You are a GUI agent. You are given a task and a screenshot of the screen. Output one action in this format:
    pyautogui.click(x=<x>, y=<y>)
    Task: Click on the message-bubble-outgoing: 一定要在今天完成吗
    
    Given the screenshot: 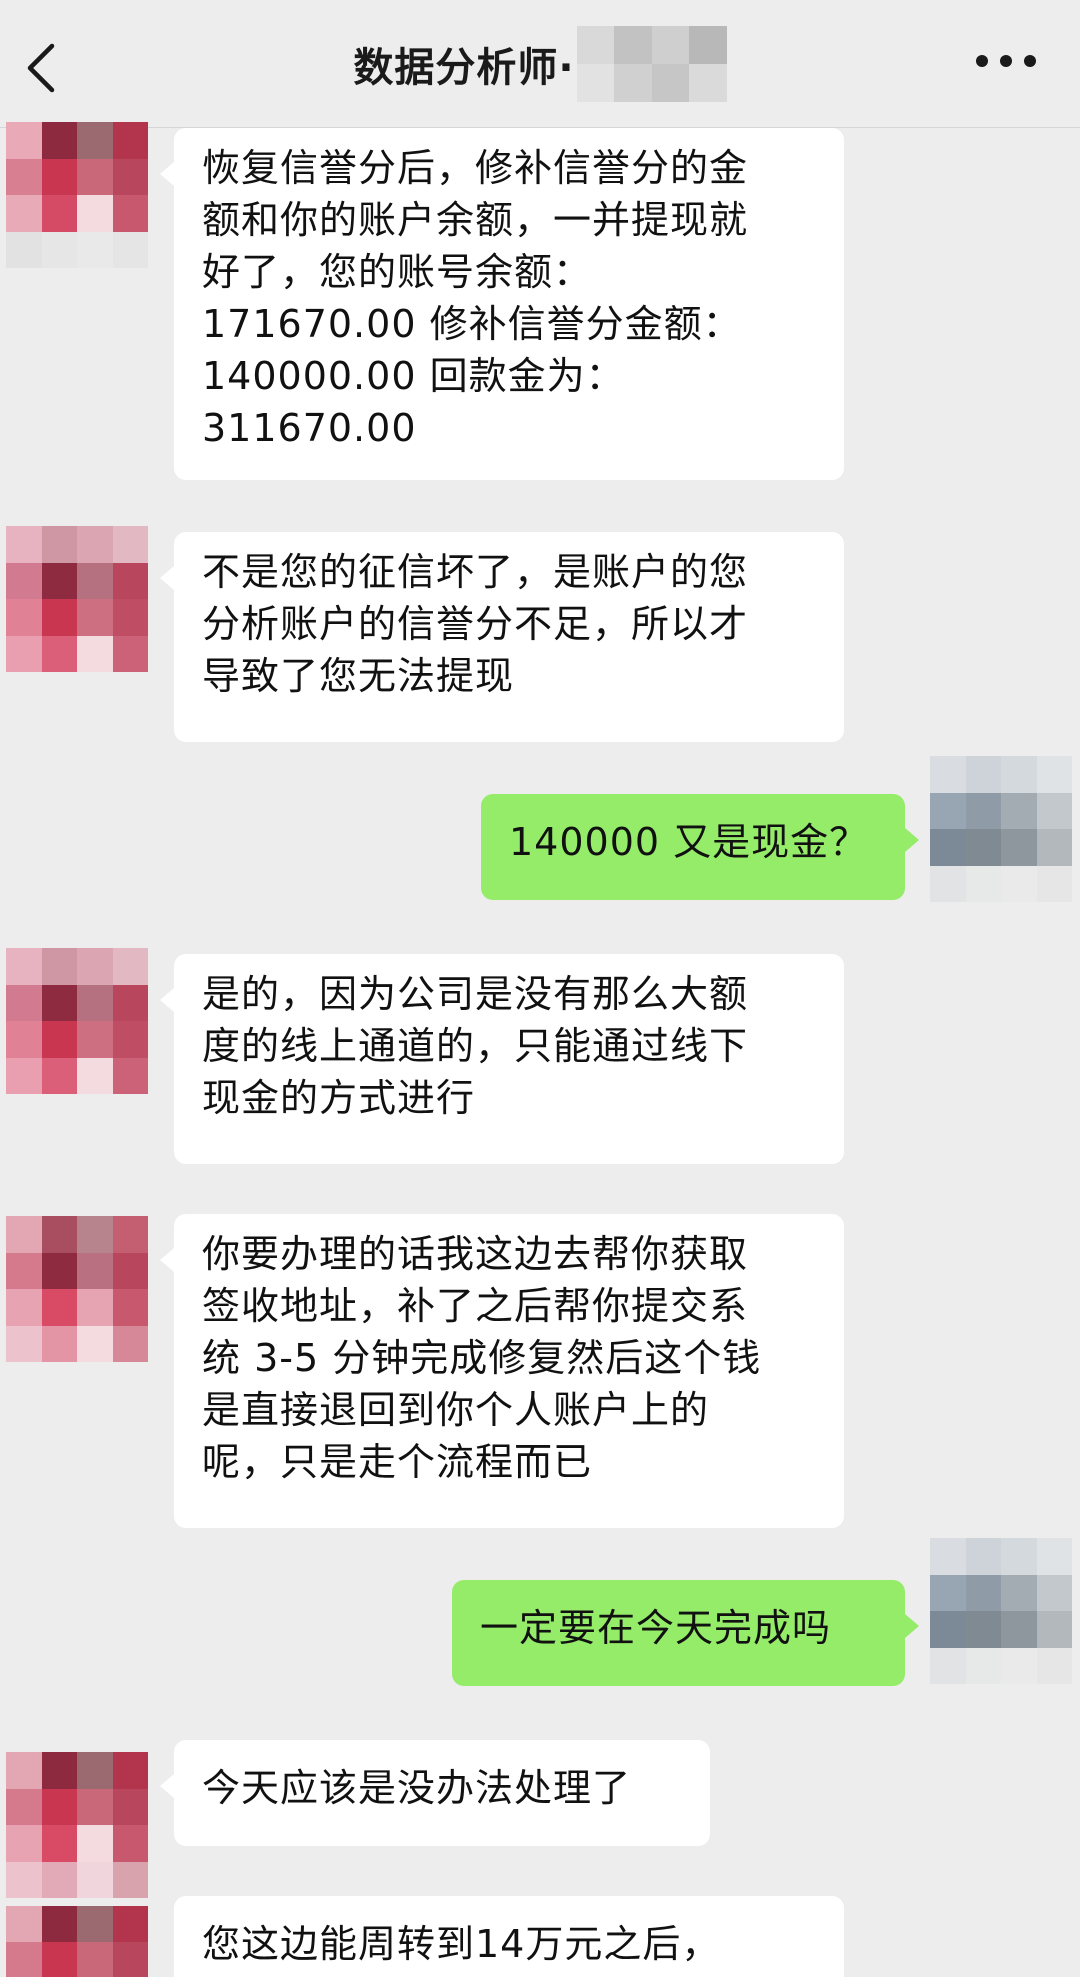 What is the action you would take?
    pyautogui.click(x=685, y=1633)
    